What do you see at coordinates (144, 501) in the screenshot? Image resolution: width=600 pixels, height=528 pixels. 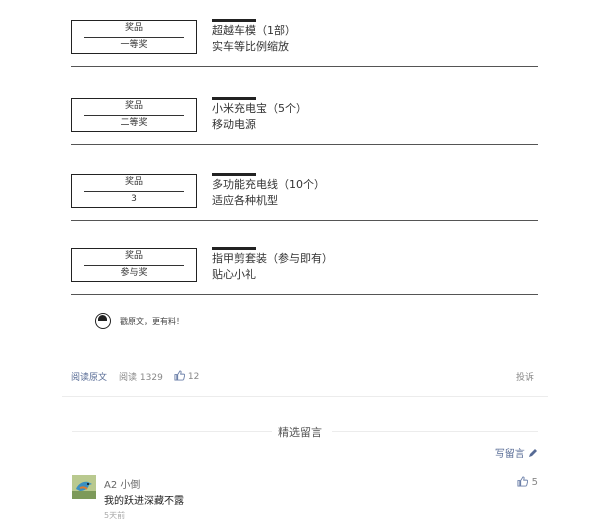 I see `comment-text: 我的跃进深藏不露` at bounding box center [144, 501].